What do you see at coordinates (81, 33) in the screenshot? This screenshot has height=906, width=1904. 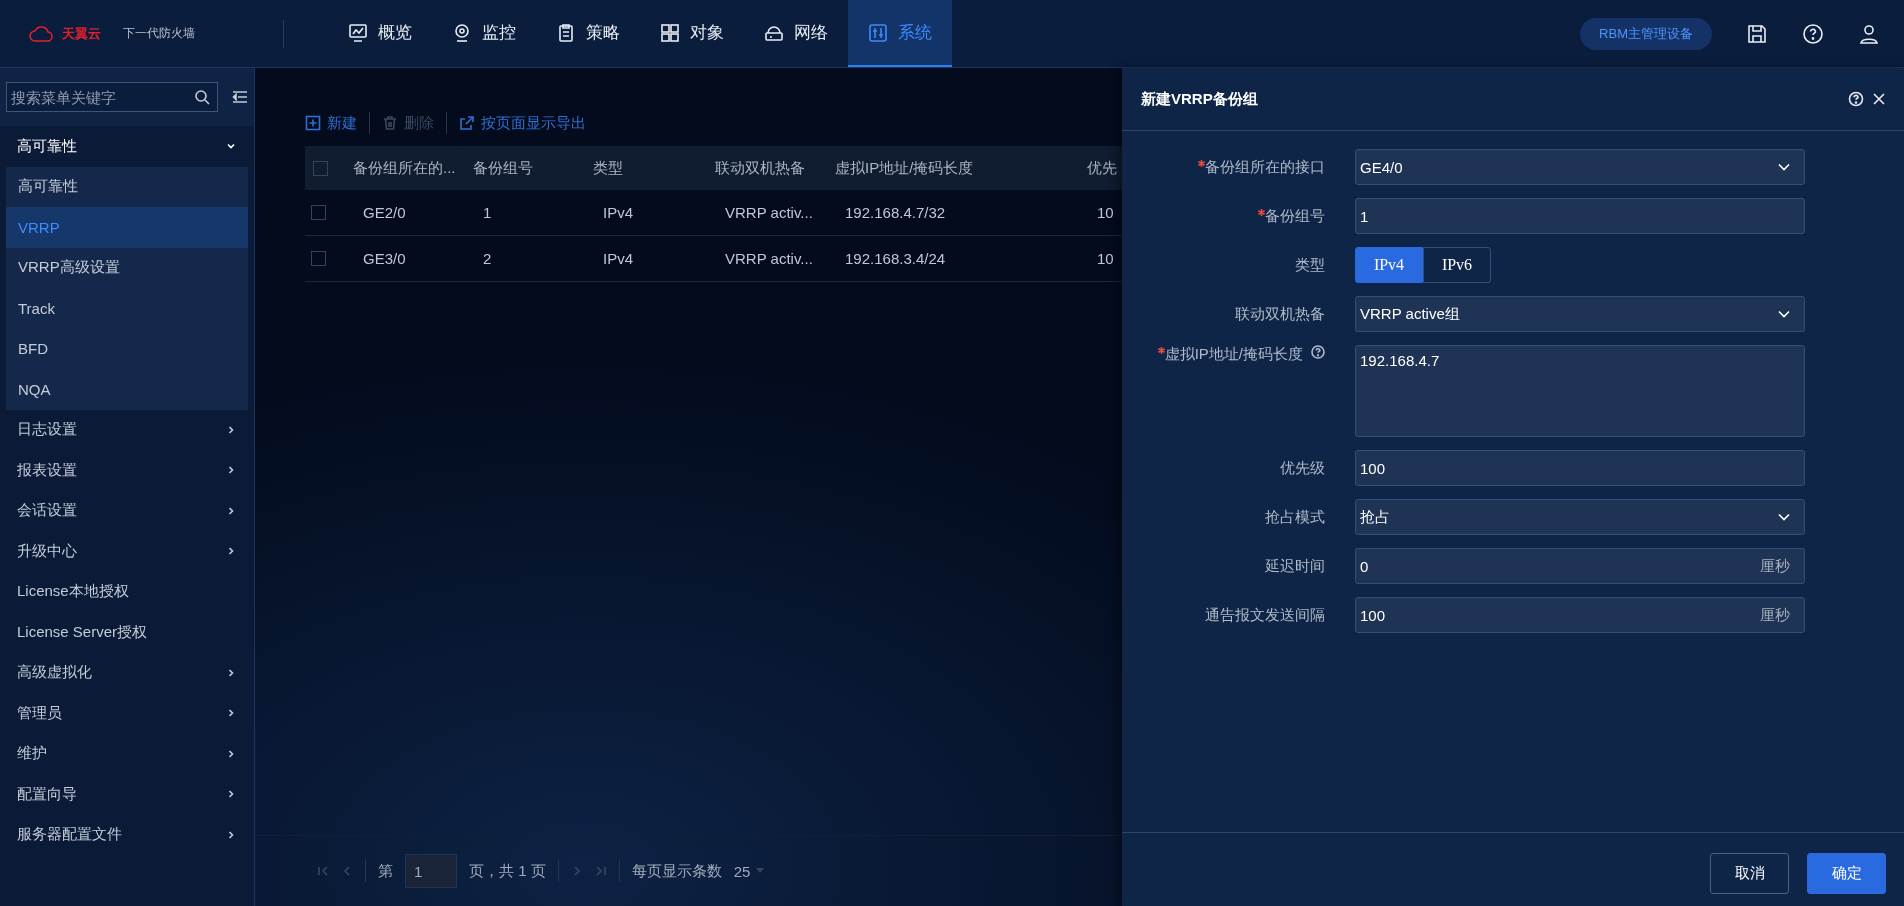 I see `logo-text: 天翼云` at bounding box center [81, 33].